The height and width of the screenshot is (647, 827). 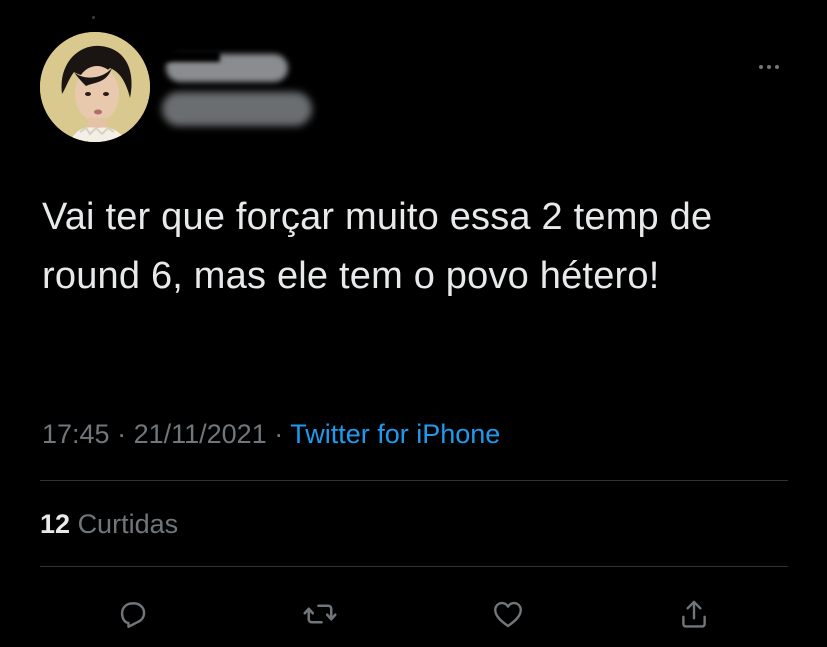 I want to click on reply-icon, so click(x=133, y=615).